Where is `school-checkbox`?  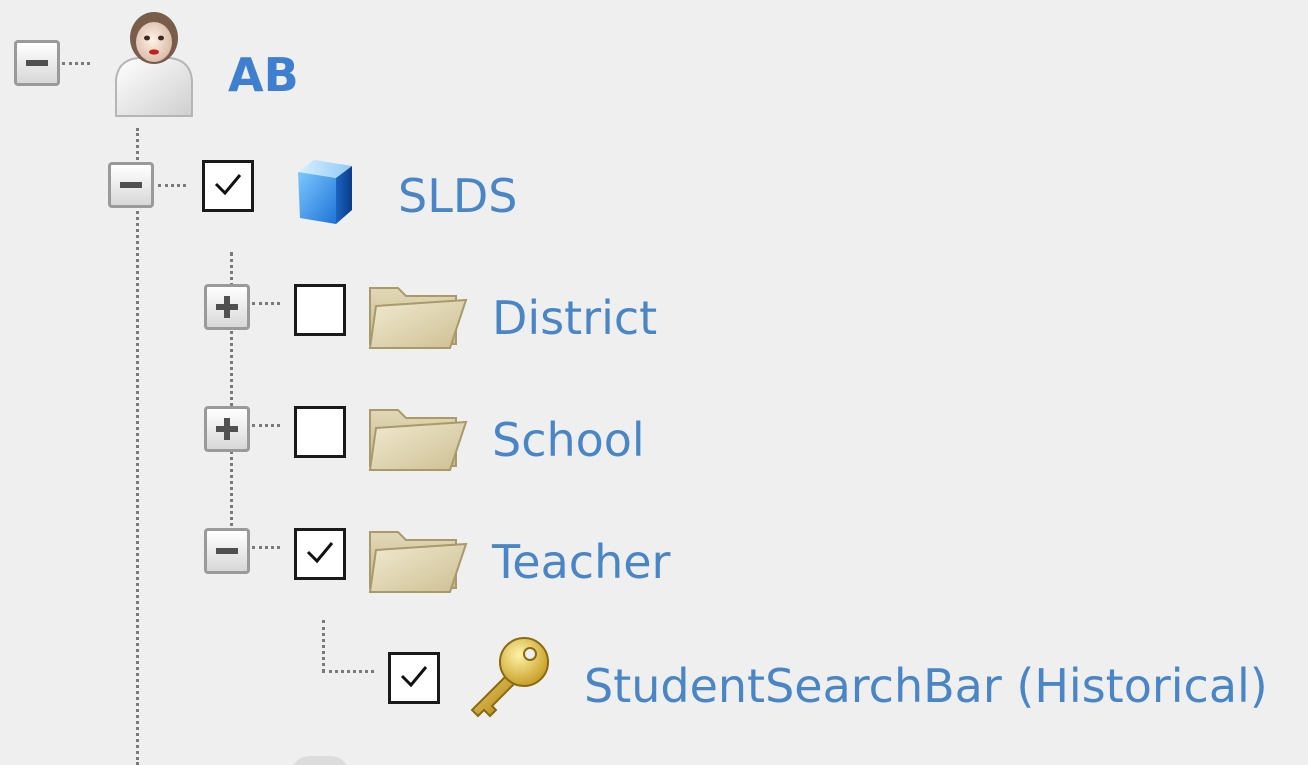
school-checkbox is located at coordinates (320, 432).